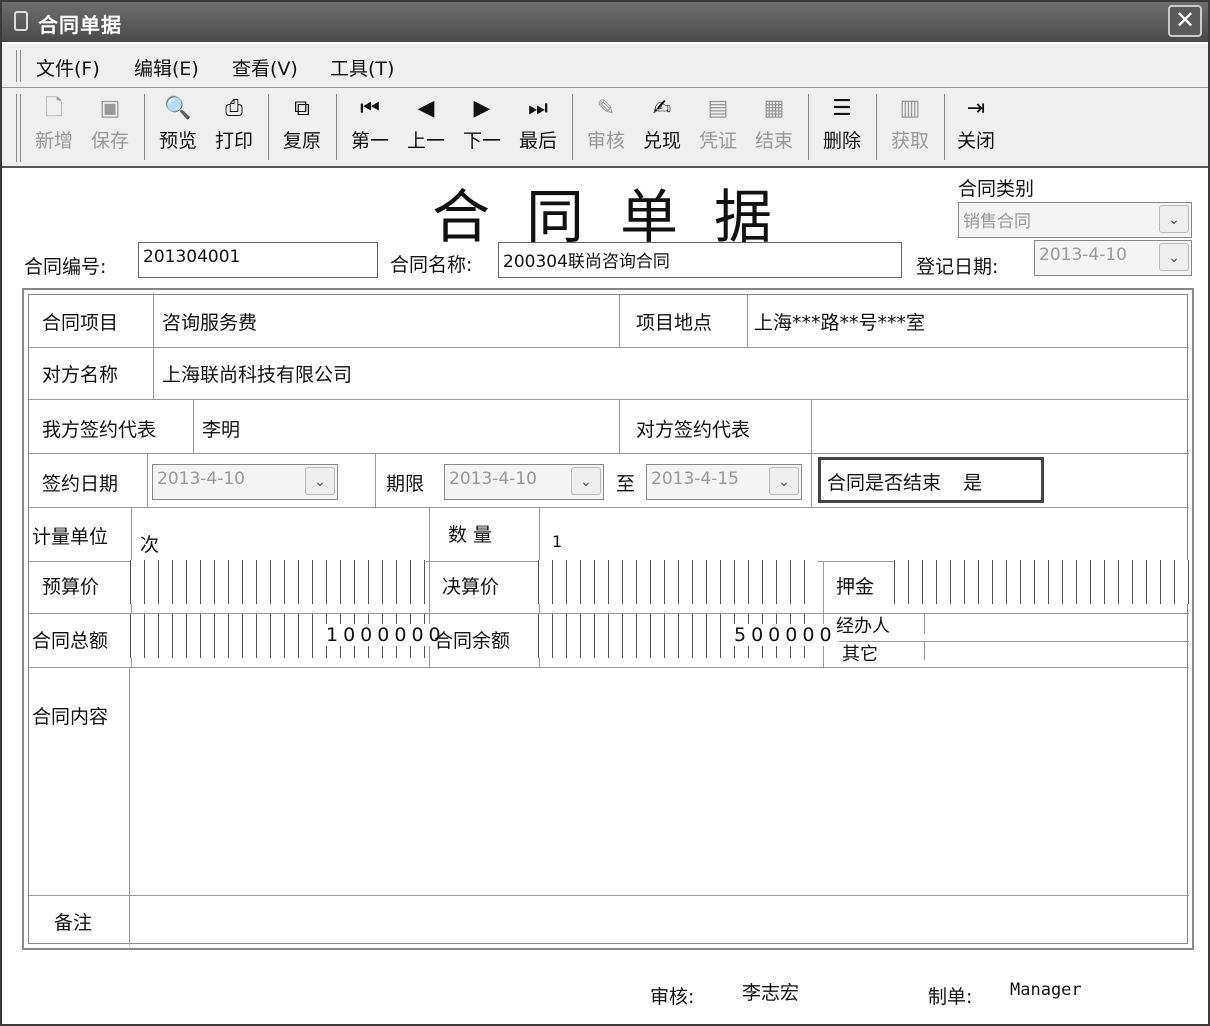 This screenshot has height=1026, width=1210. I want to click on contract-ended-box: 合同是否结束 是, so click(931, 480).